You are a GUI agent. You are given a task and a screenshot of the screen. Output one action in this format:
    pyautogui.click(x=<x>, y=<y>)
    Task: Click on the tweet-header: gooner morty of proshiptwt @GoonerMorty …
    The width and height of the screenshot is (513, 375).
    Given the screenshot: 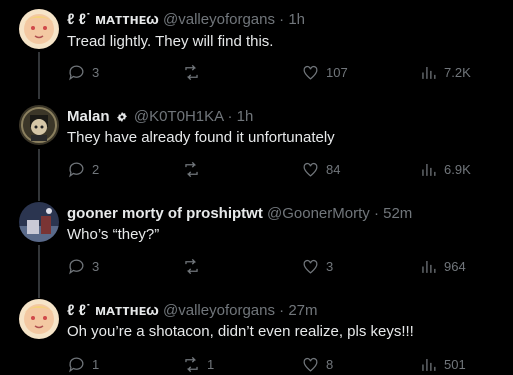 What is the action you would take?
    pyautogui.click(x=239, y=214)
    